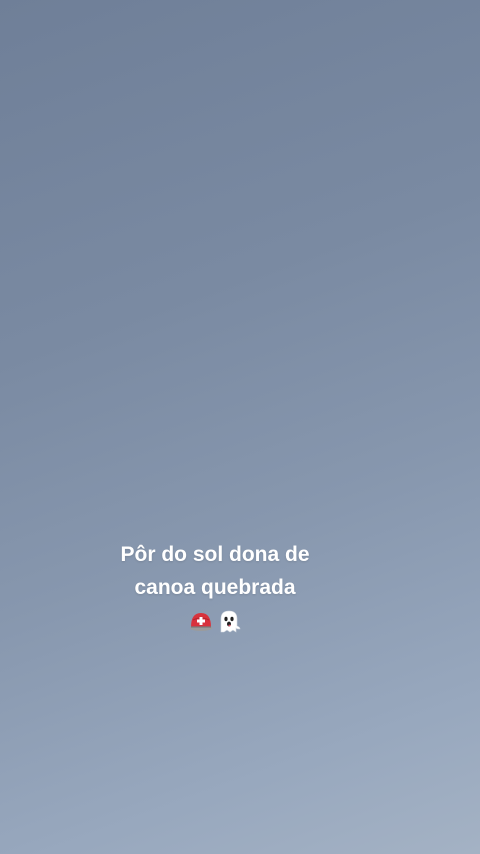 The width and height of the screenshot is (480, 854). Describe the element at coordinates (230, 621) in the screenshot. I see `ghost-icon` at that location.